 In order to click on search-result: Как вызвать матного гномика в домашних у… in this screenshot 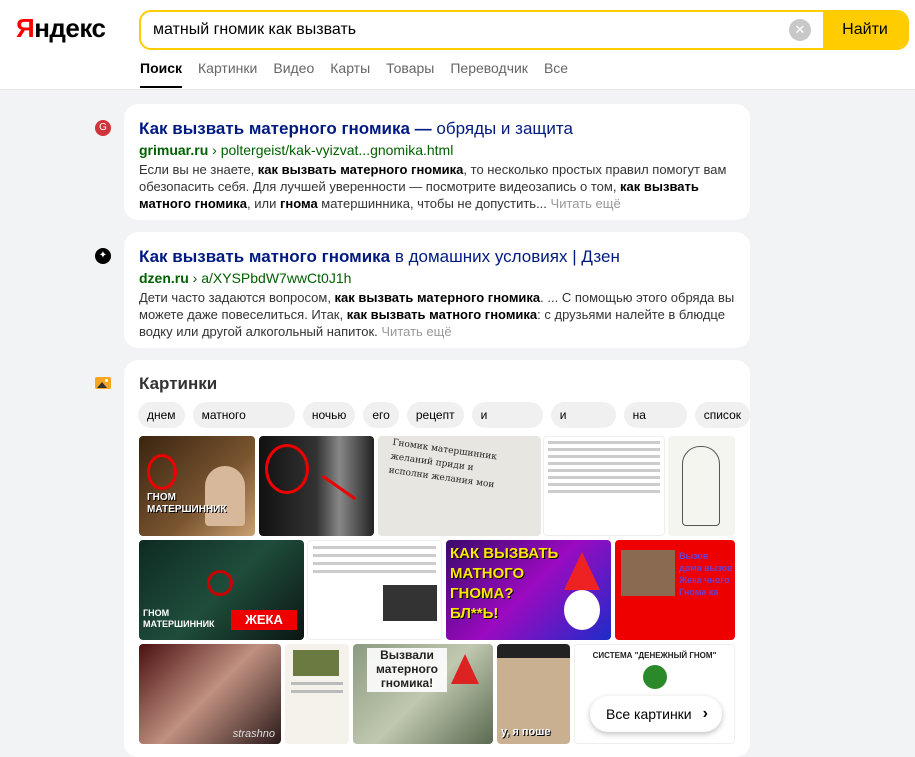, I will do `click(437, 290)`.